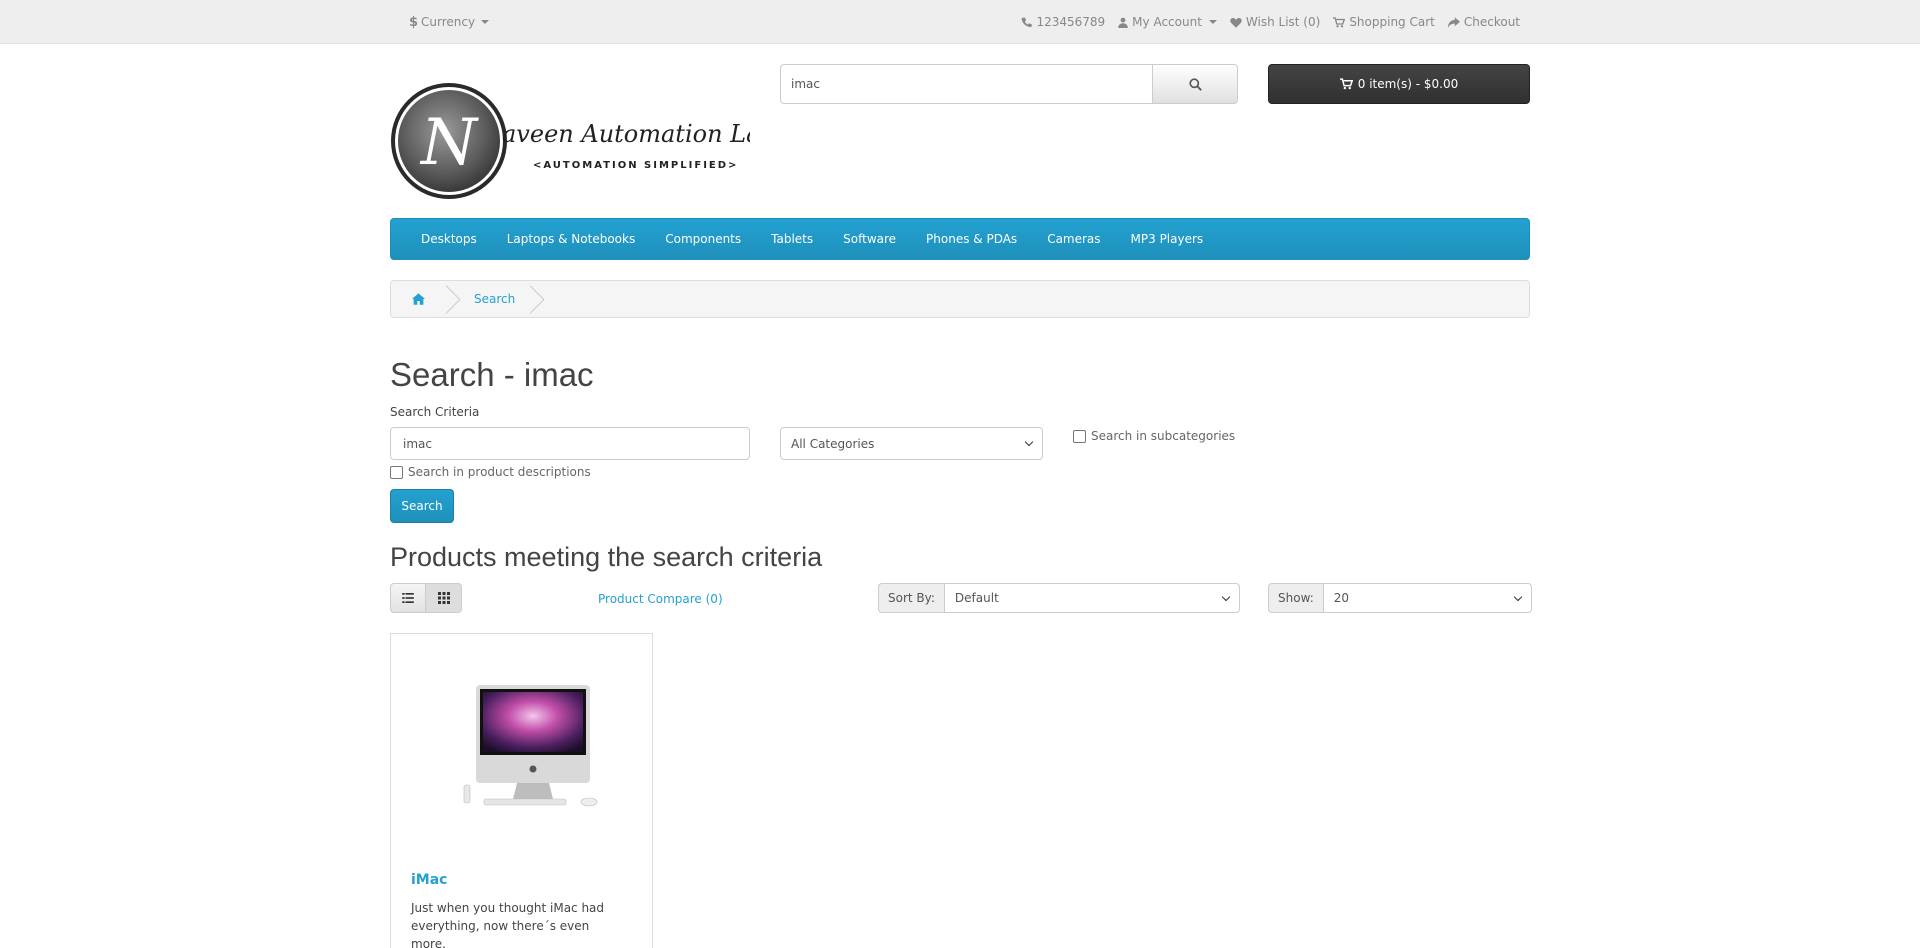 The width and height of the screenshot is (1920, 948). What do you see at coordinates (703, 239) in the screenshot?
I see `menu-item-components: Components` at bounding box center [703, 239].